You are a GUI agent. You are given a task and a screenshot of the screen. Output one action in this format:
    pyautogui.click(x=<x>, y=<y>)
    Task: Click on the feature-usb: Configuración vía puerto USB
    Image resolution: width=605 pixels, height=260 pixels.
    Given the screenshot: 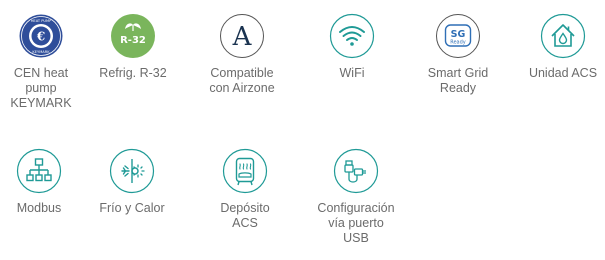 What is the action you would take?
    pyautogui.click(x=356, y=197)
    